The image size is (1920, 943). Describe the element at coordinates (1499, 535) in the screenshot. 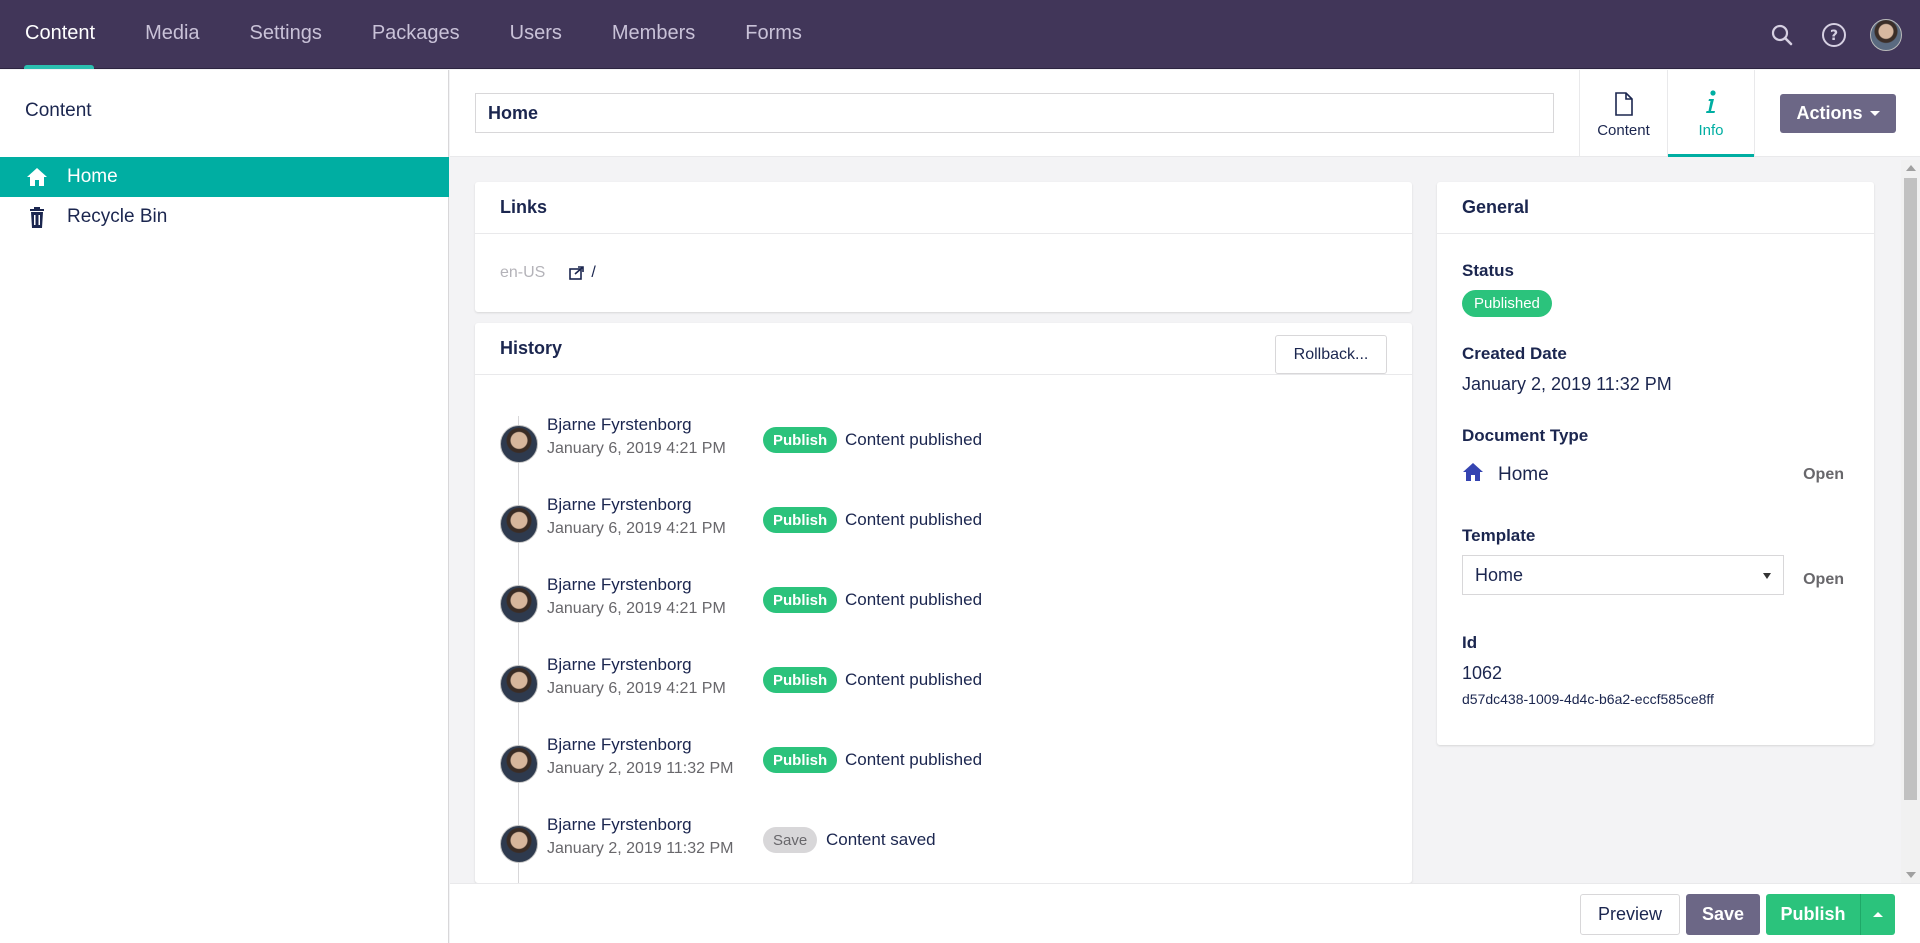

I see `template-label: Template` at that location.